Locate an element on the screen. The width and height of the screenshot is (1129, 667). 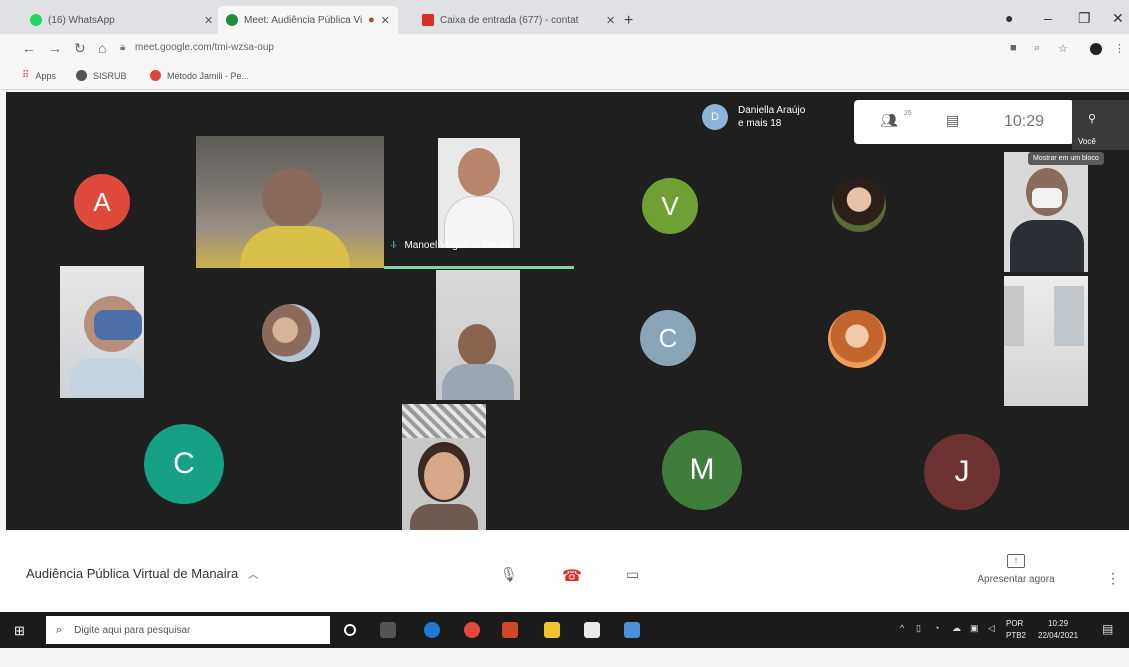
meet-icon is located at coordinates (232, 20).